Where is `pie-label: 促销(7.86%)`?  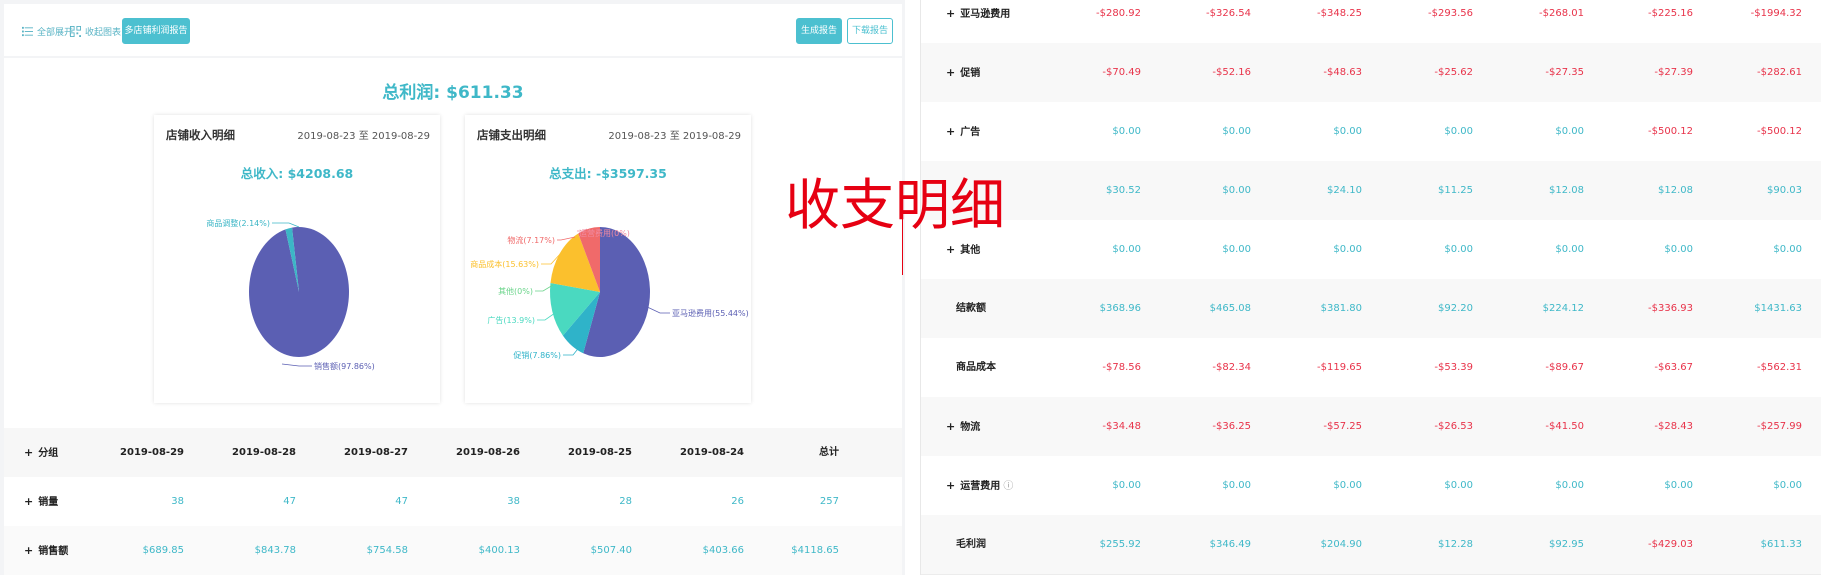
pie-label: 促销(7.86%) is located at coordinates (537, 355).